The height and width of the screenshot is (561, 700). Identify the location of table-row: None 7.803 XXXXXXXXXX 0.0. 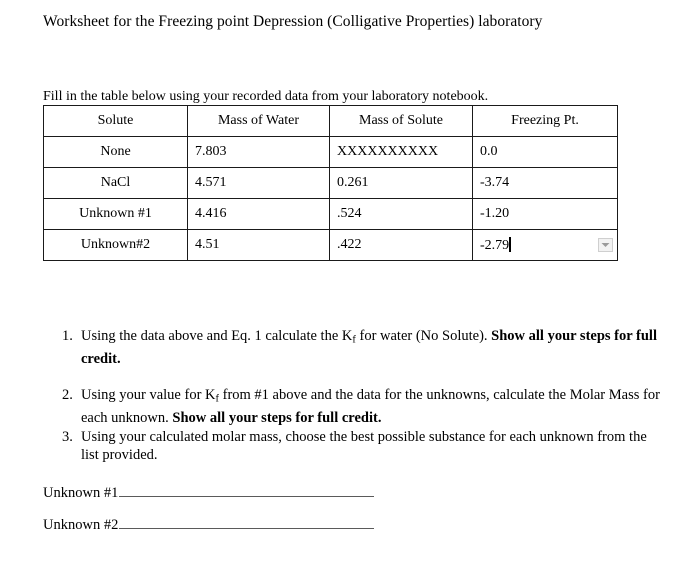
(330, 152).